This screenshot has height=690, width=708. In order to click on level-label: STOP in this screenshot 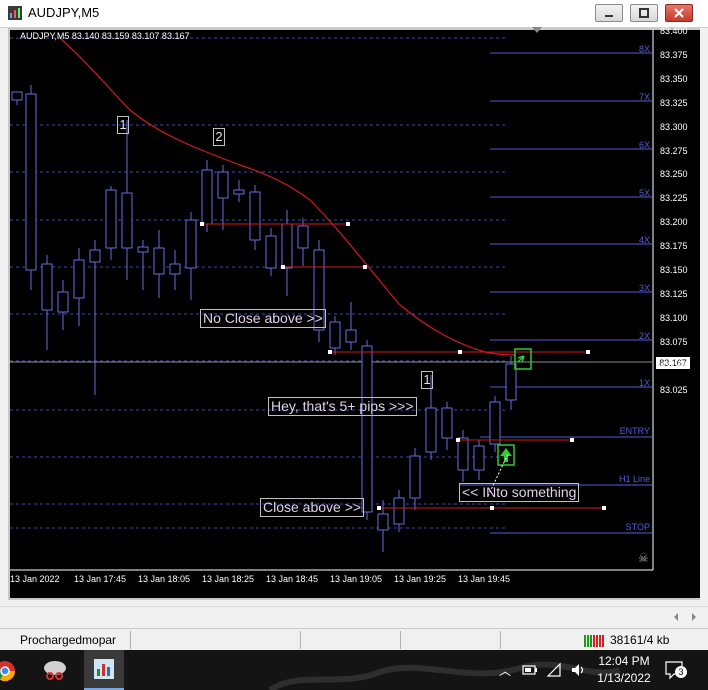, I will do `click(637, 527)`.